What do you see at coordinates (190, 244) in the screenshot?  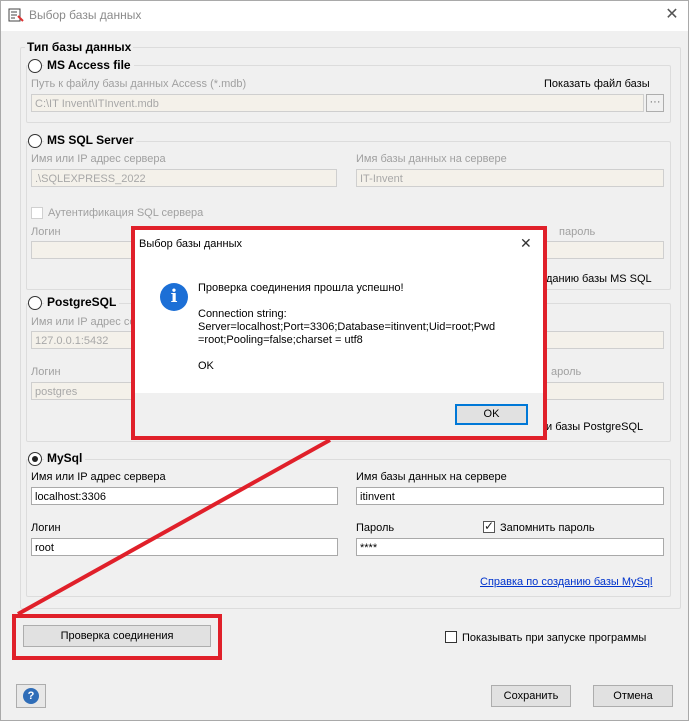 I see `dialog-title: Выбор базы данных` at bounding box center [190, 244].